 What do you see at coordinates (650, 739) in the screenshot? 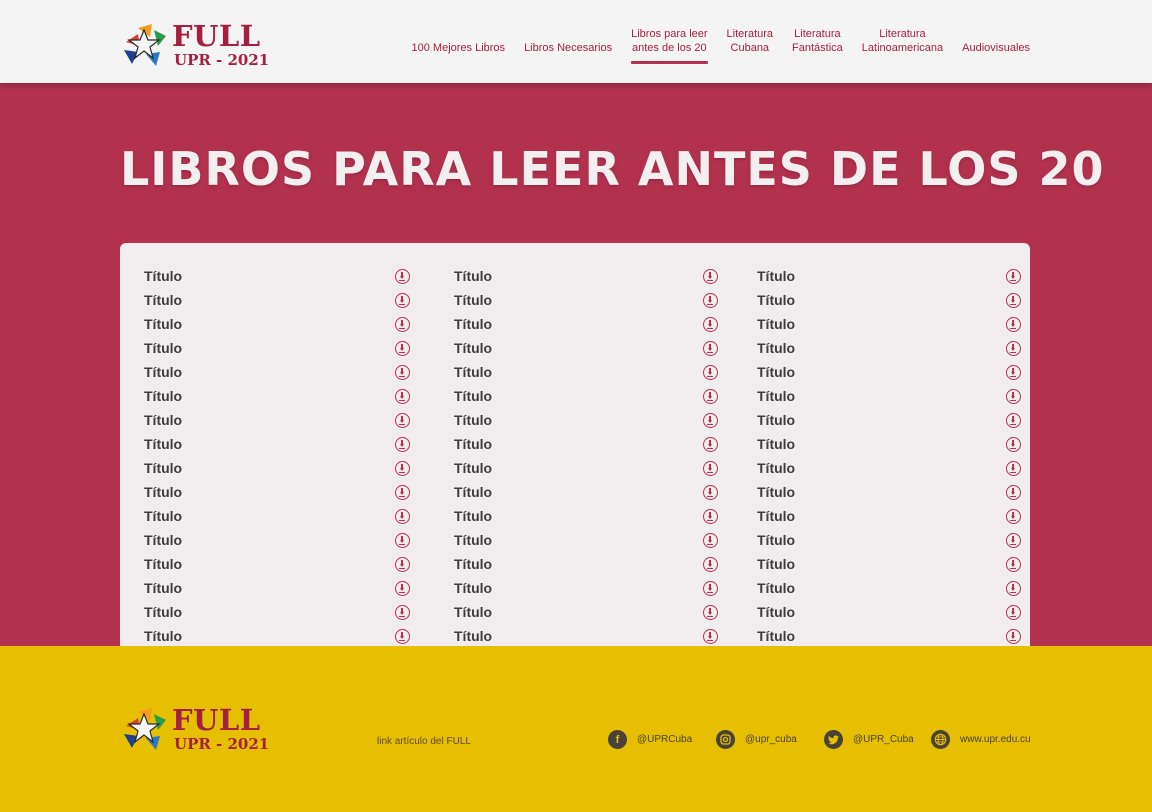
I see `facebook-link: f @UPRCuba` at bounding box center [650, 739].